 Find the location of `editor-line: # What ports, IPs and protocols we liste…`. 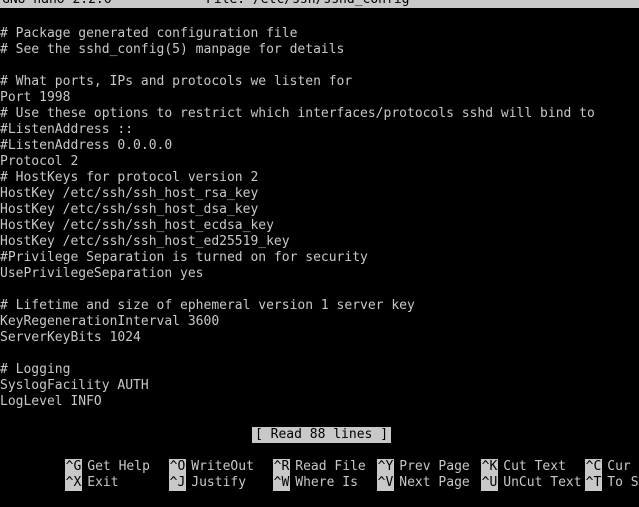

editor-line: # What ports, IPs and protocols we liste… is located at coordinates (319, 82).